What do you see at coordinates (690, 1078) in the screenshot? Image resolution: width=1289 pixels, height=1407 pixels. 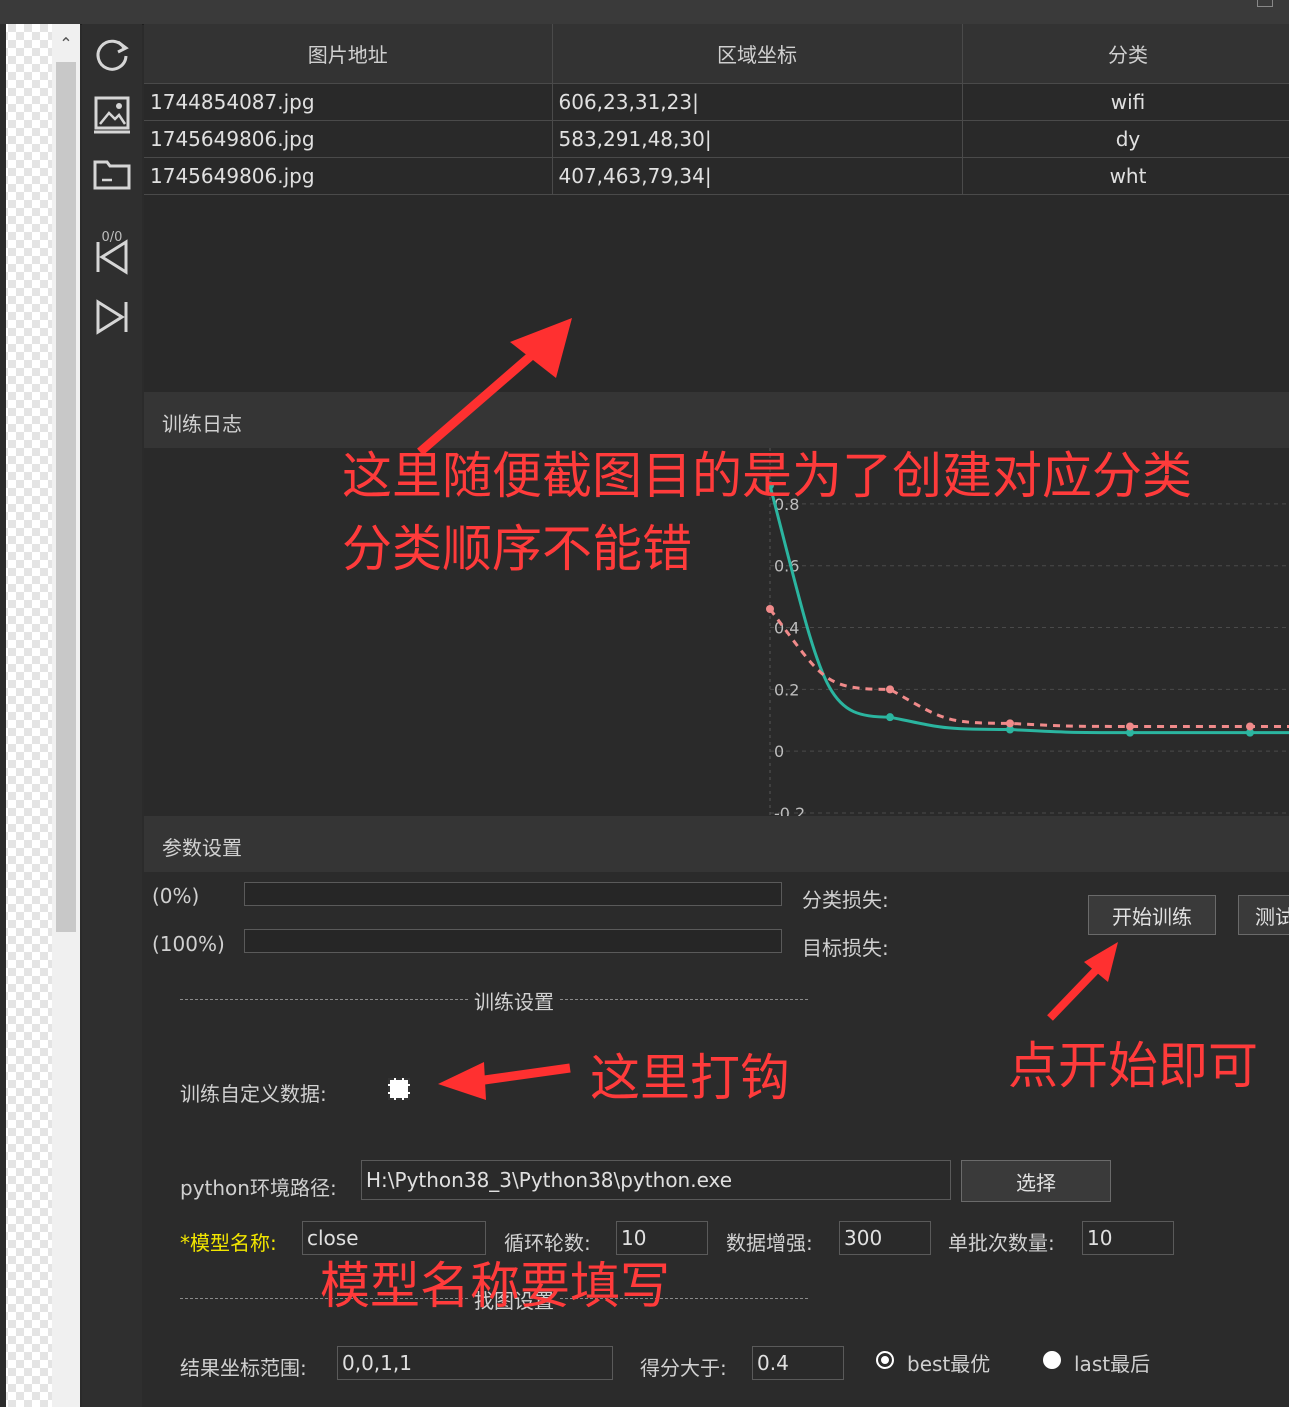 I see `annotation-note-checkbox: 这里打钩` at bounding box center [690, 1078].